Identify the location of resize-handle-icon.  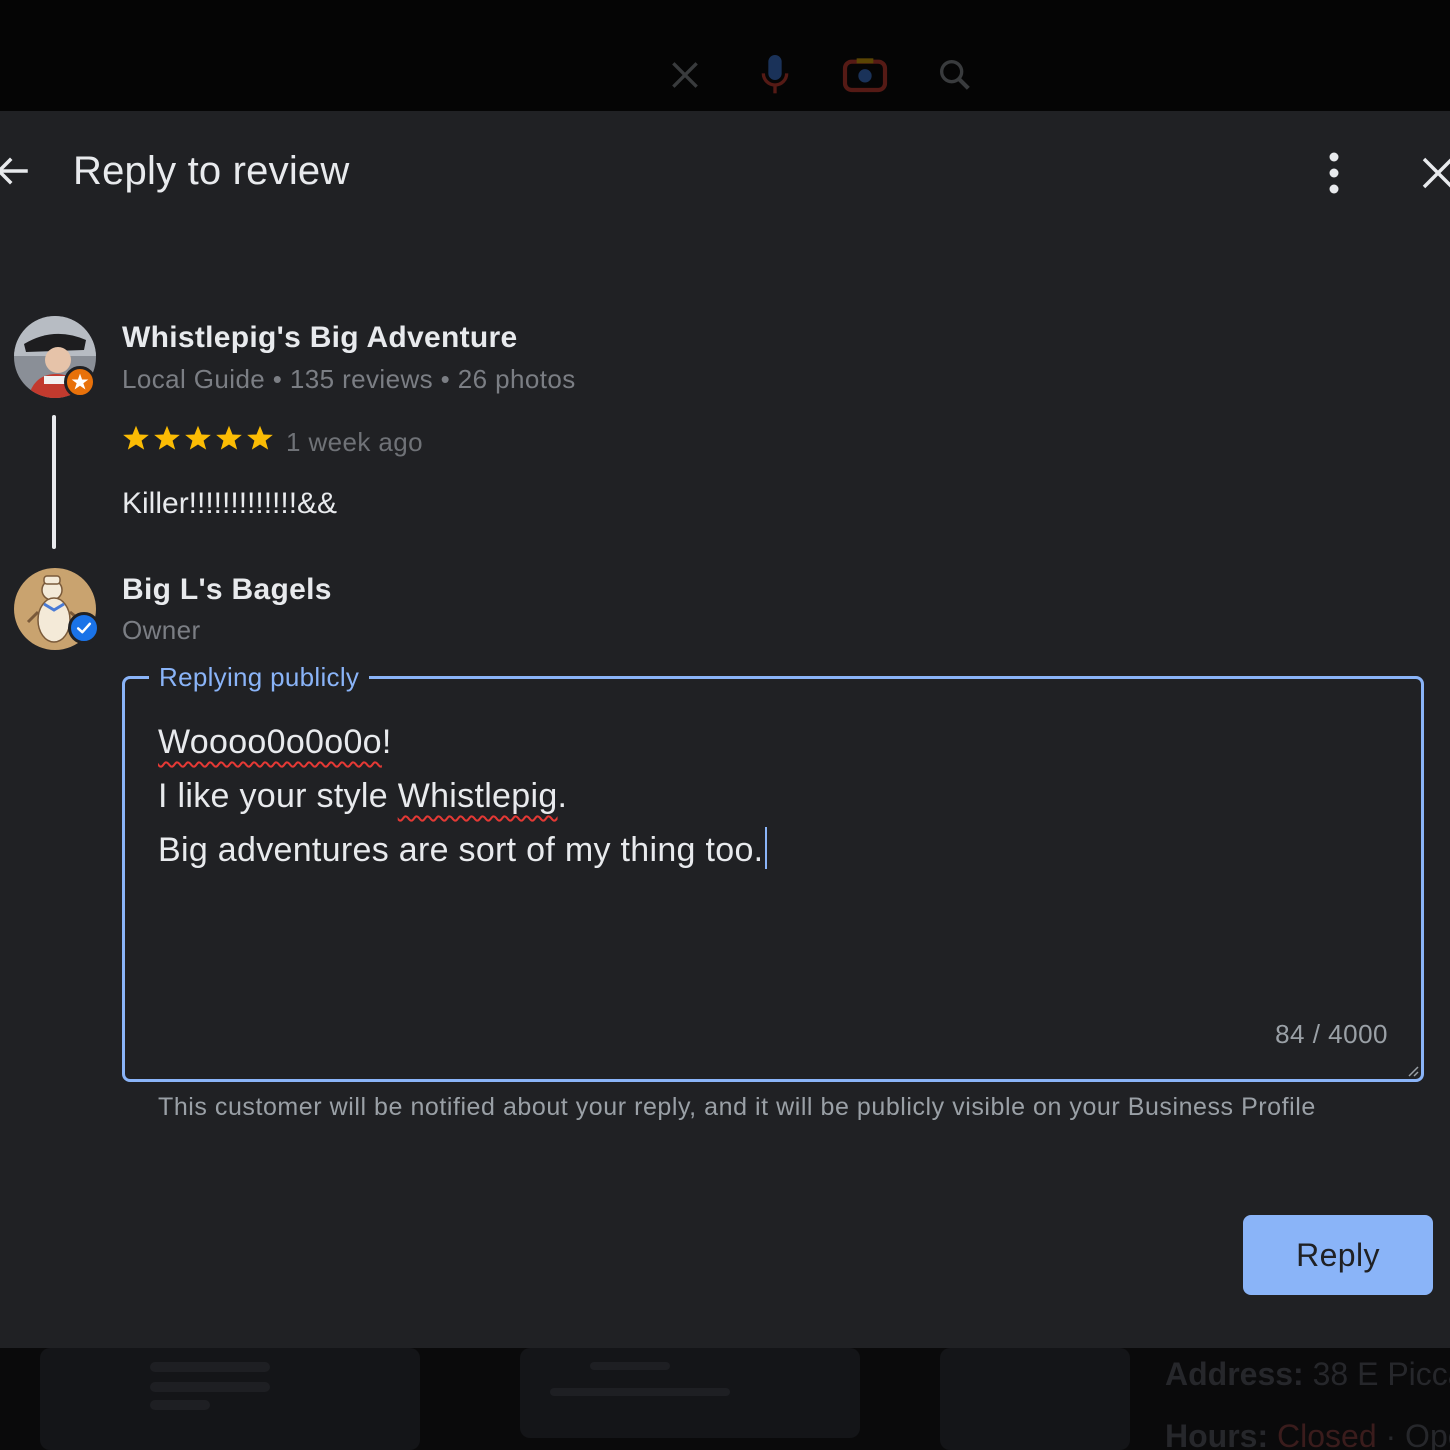
(1412, 1070).